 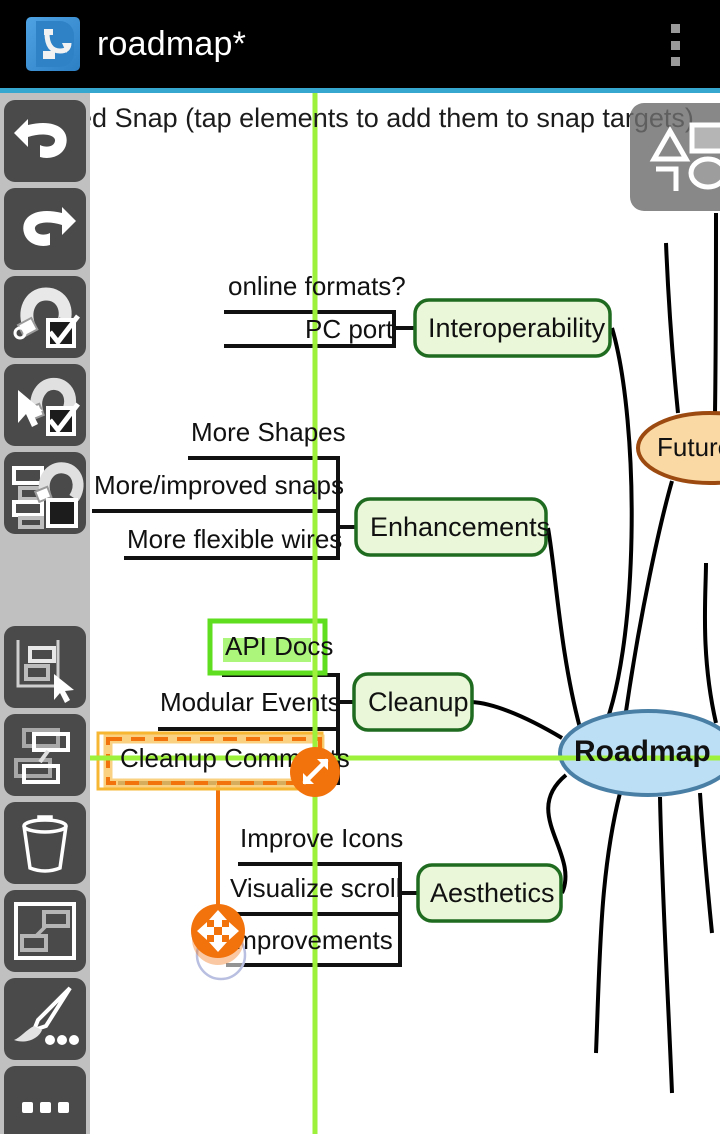 I want to click on delete-button, so click(x=45, y=843).